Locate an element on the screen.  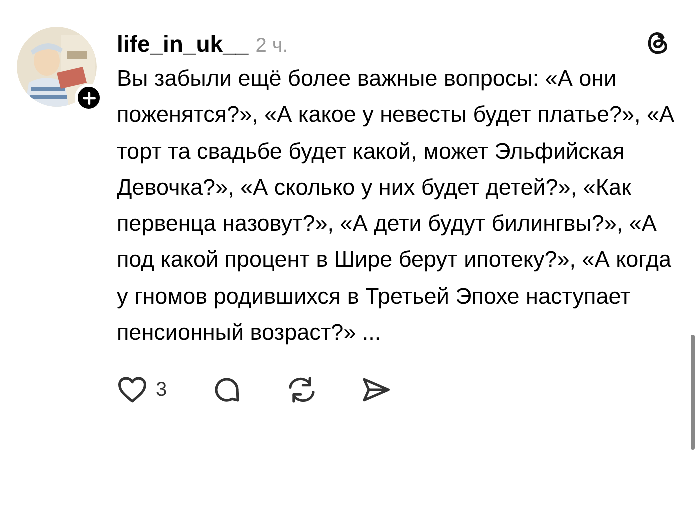
post-time: 2 ч. is located at coordinates (272, 46).